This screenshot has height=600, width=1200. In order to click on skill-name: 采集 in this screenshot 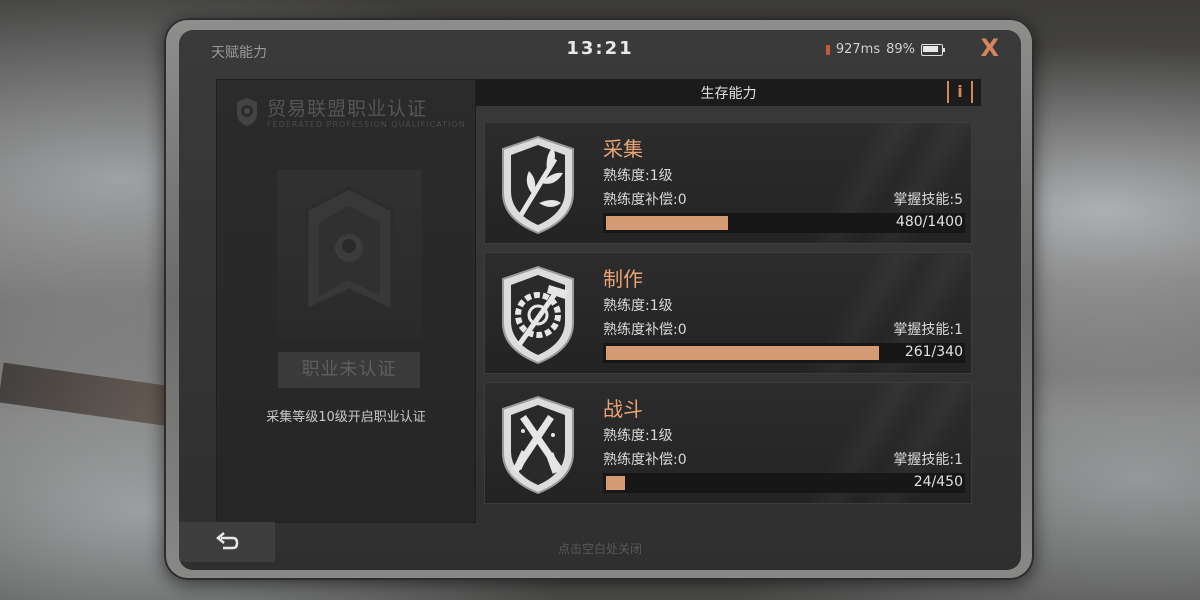, I will do `click(623, 149)`.